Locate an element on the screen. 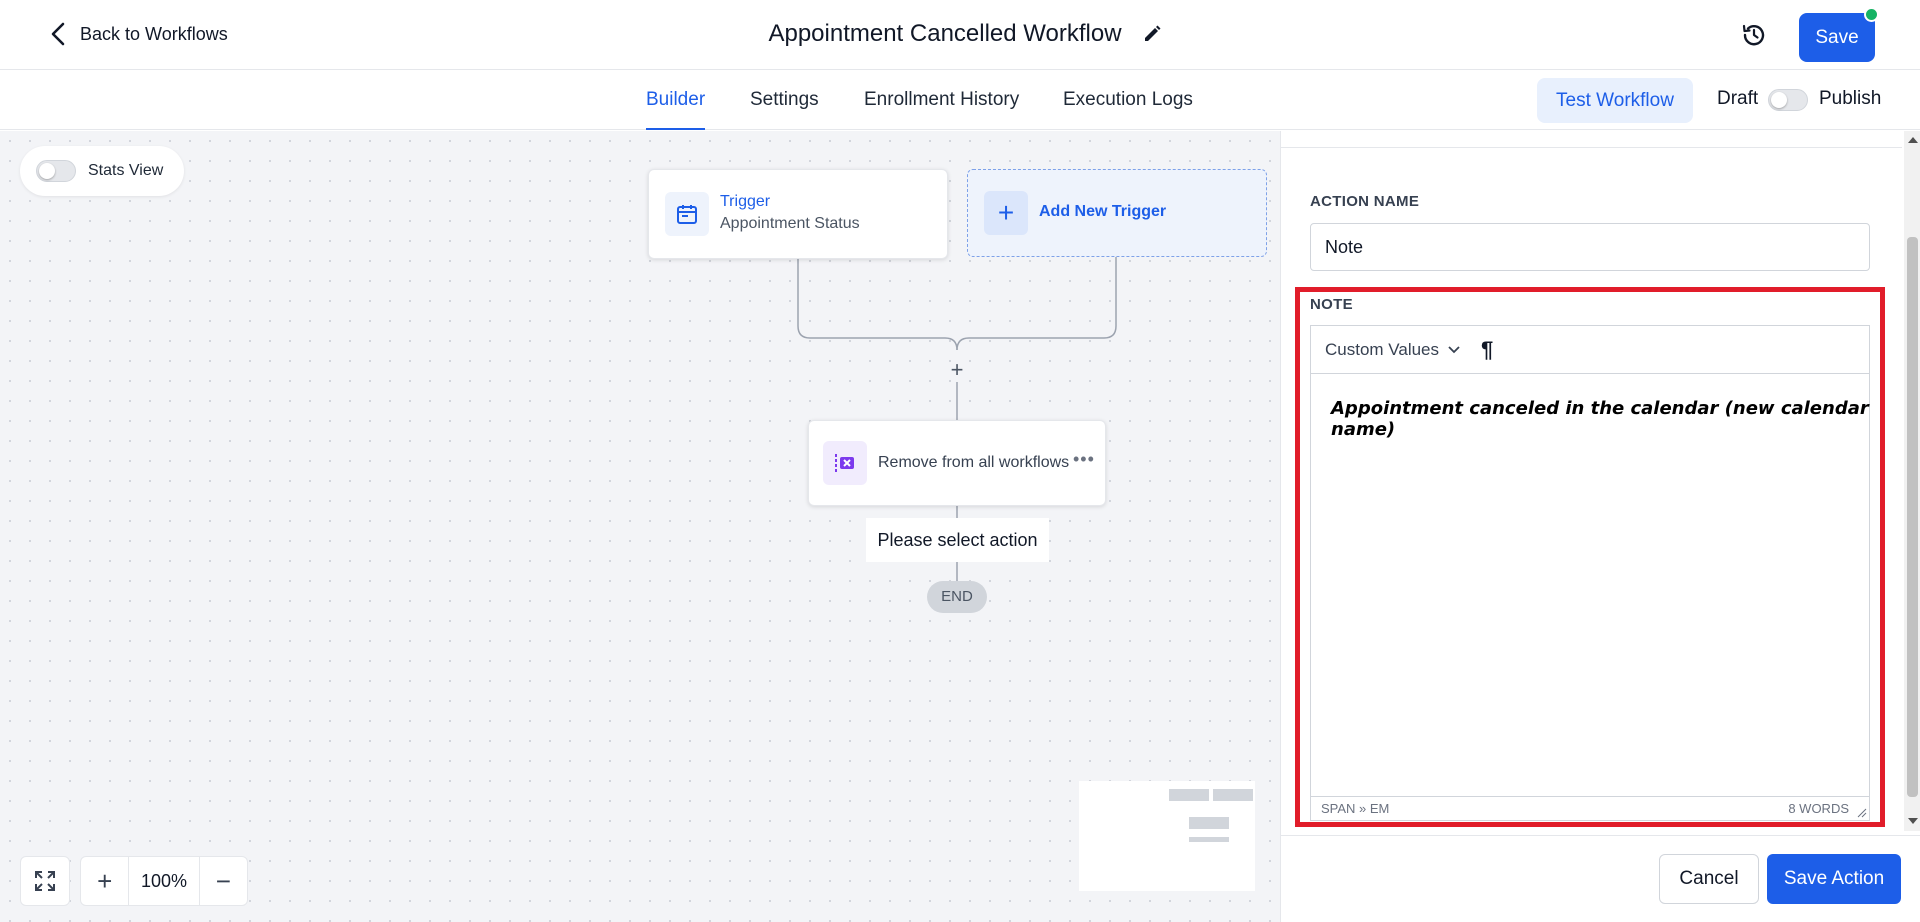  draft-label: Draft is located at coordinates (1738, 98).